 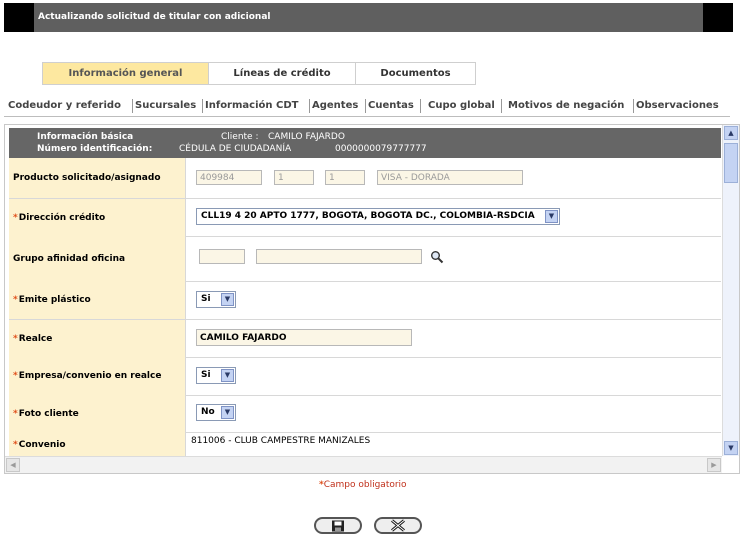 I want to click on subtab-agentes: Agentes, so click(x=335, y=105).